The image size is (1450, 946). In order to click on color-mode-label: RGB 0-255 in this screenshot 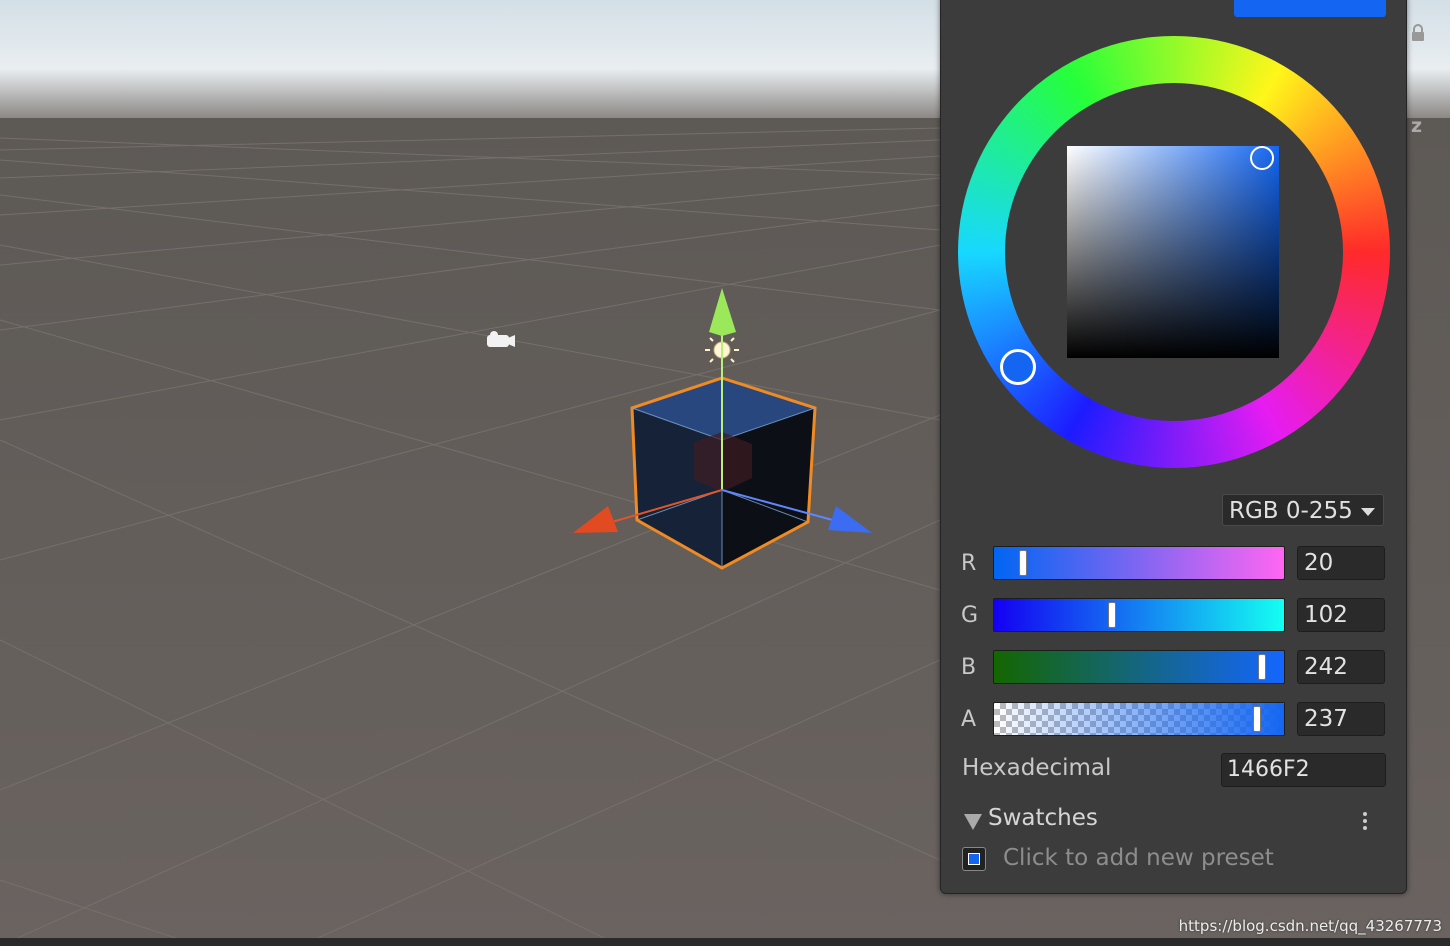, I will do `click(1291, 511)`.